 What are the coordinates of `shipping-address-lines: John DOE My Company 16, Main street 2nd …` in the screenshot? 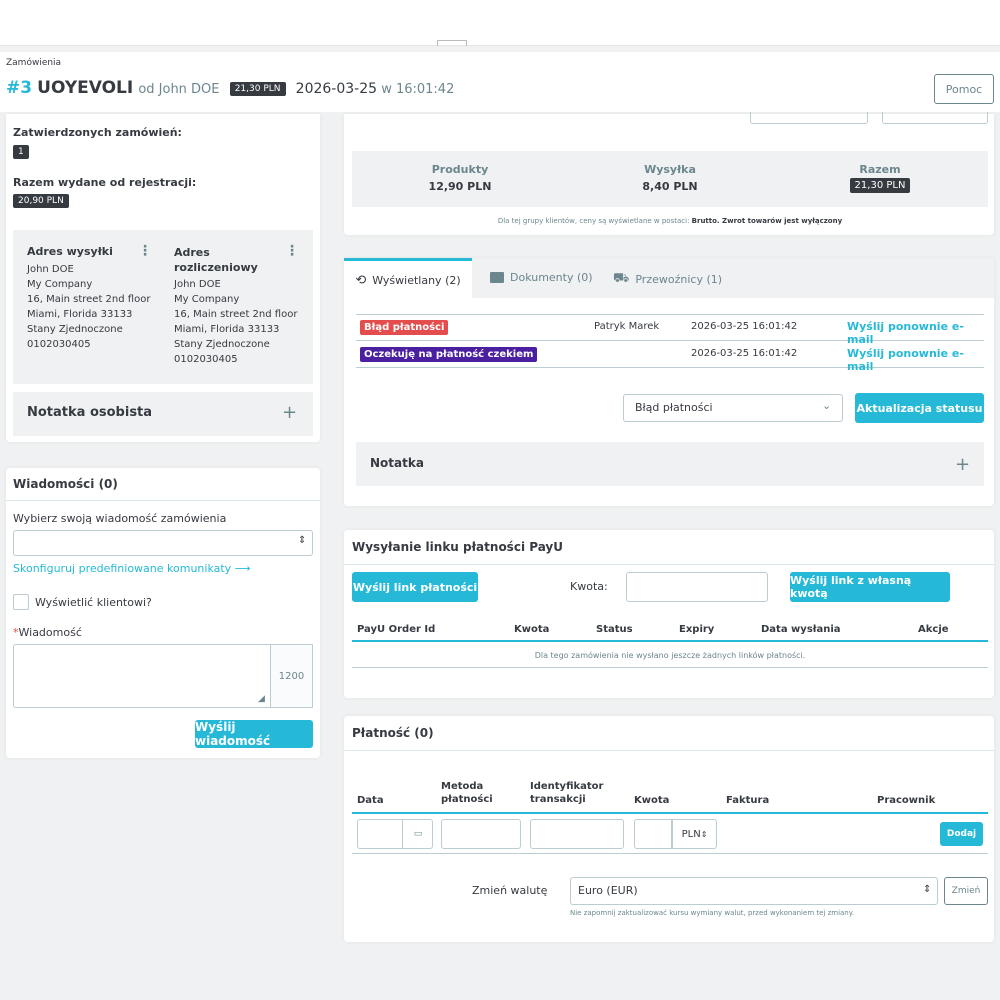 It's located at (89, 307).